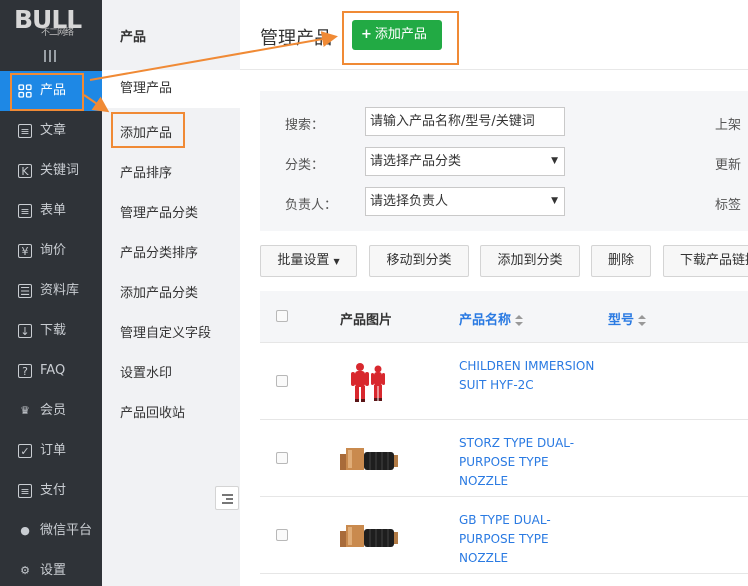  Describe the element at coordinates (25, 331) in the screenshot. I see `download-icon: ↓` at that location.